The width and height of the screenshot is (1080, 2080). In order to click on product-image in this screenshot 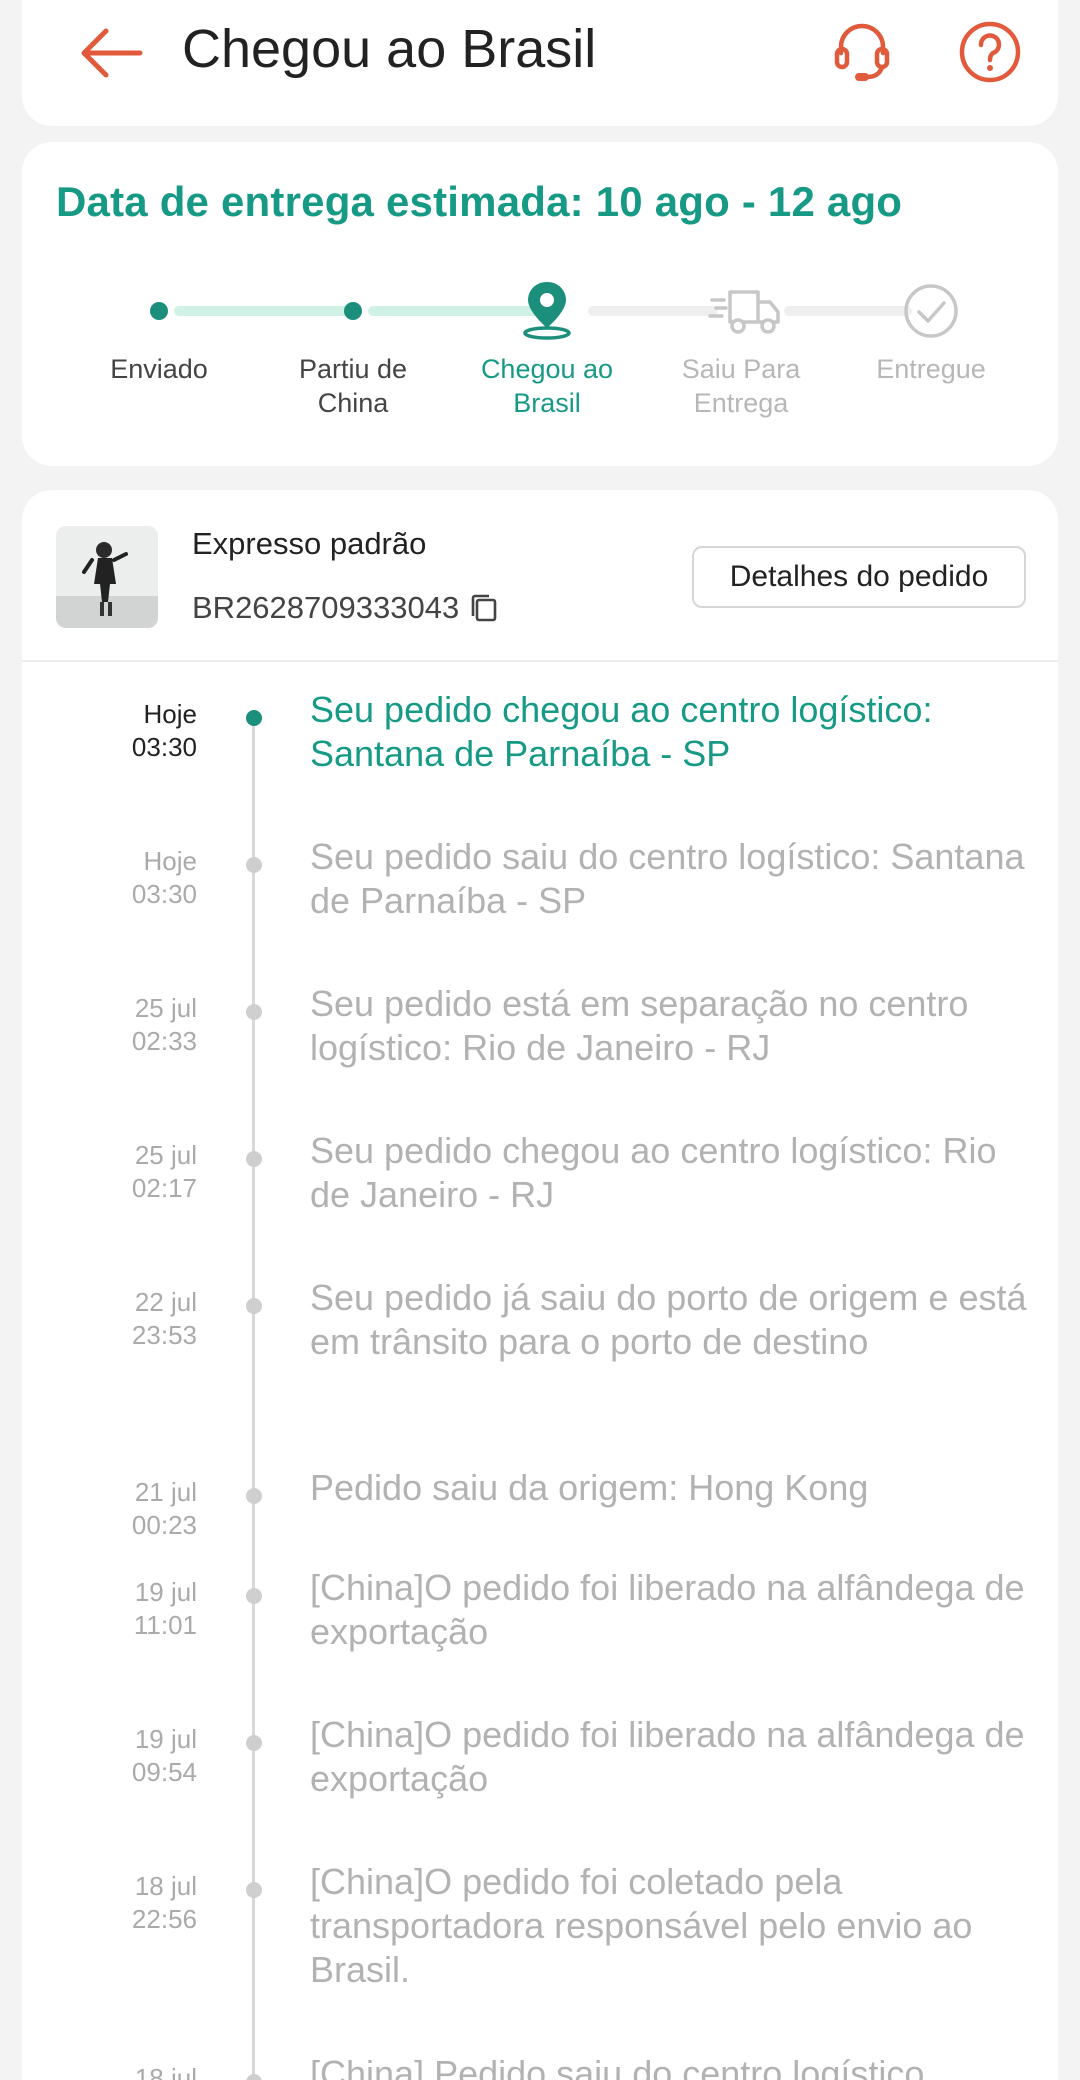, I will do `click(107, 577)`.